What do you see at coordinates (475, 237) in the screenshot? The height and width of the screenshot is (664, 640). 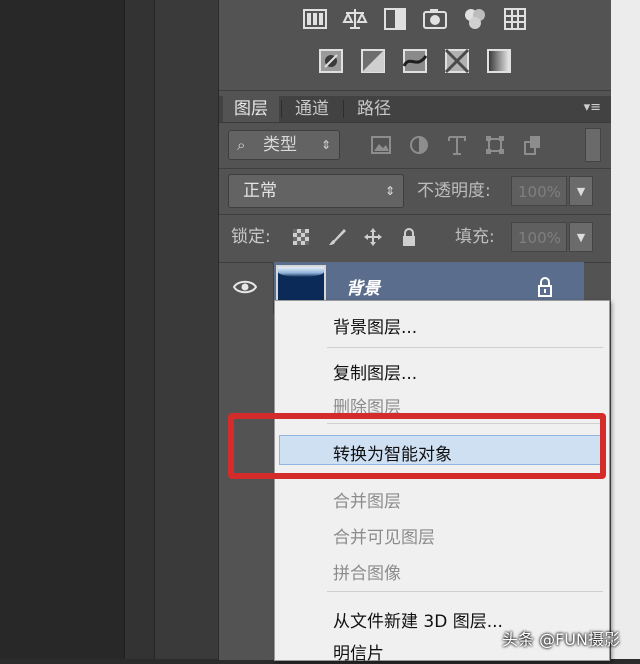 I see `fill-label: 填充:` at bounding box center [475, 237].